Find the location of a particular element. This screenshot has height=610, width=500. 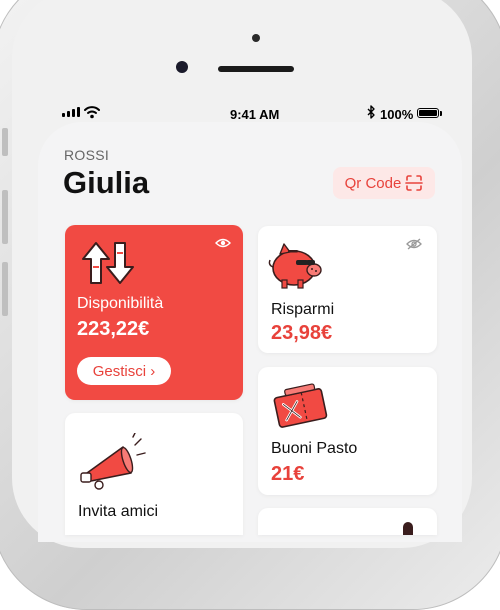

risparmi-title: Risparmi is located at coordinates (303, 309).